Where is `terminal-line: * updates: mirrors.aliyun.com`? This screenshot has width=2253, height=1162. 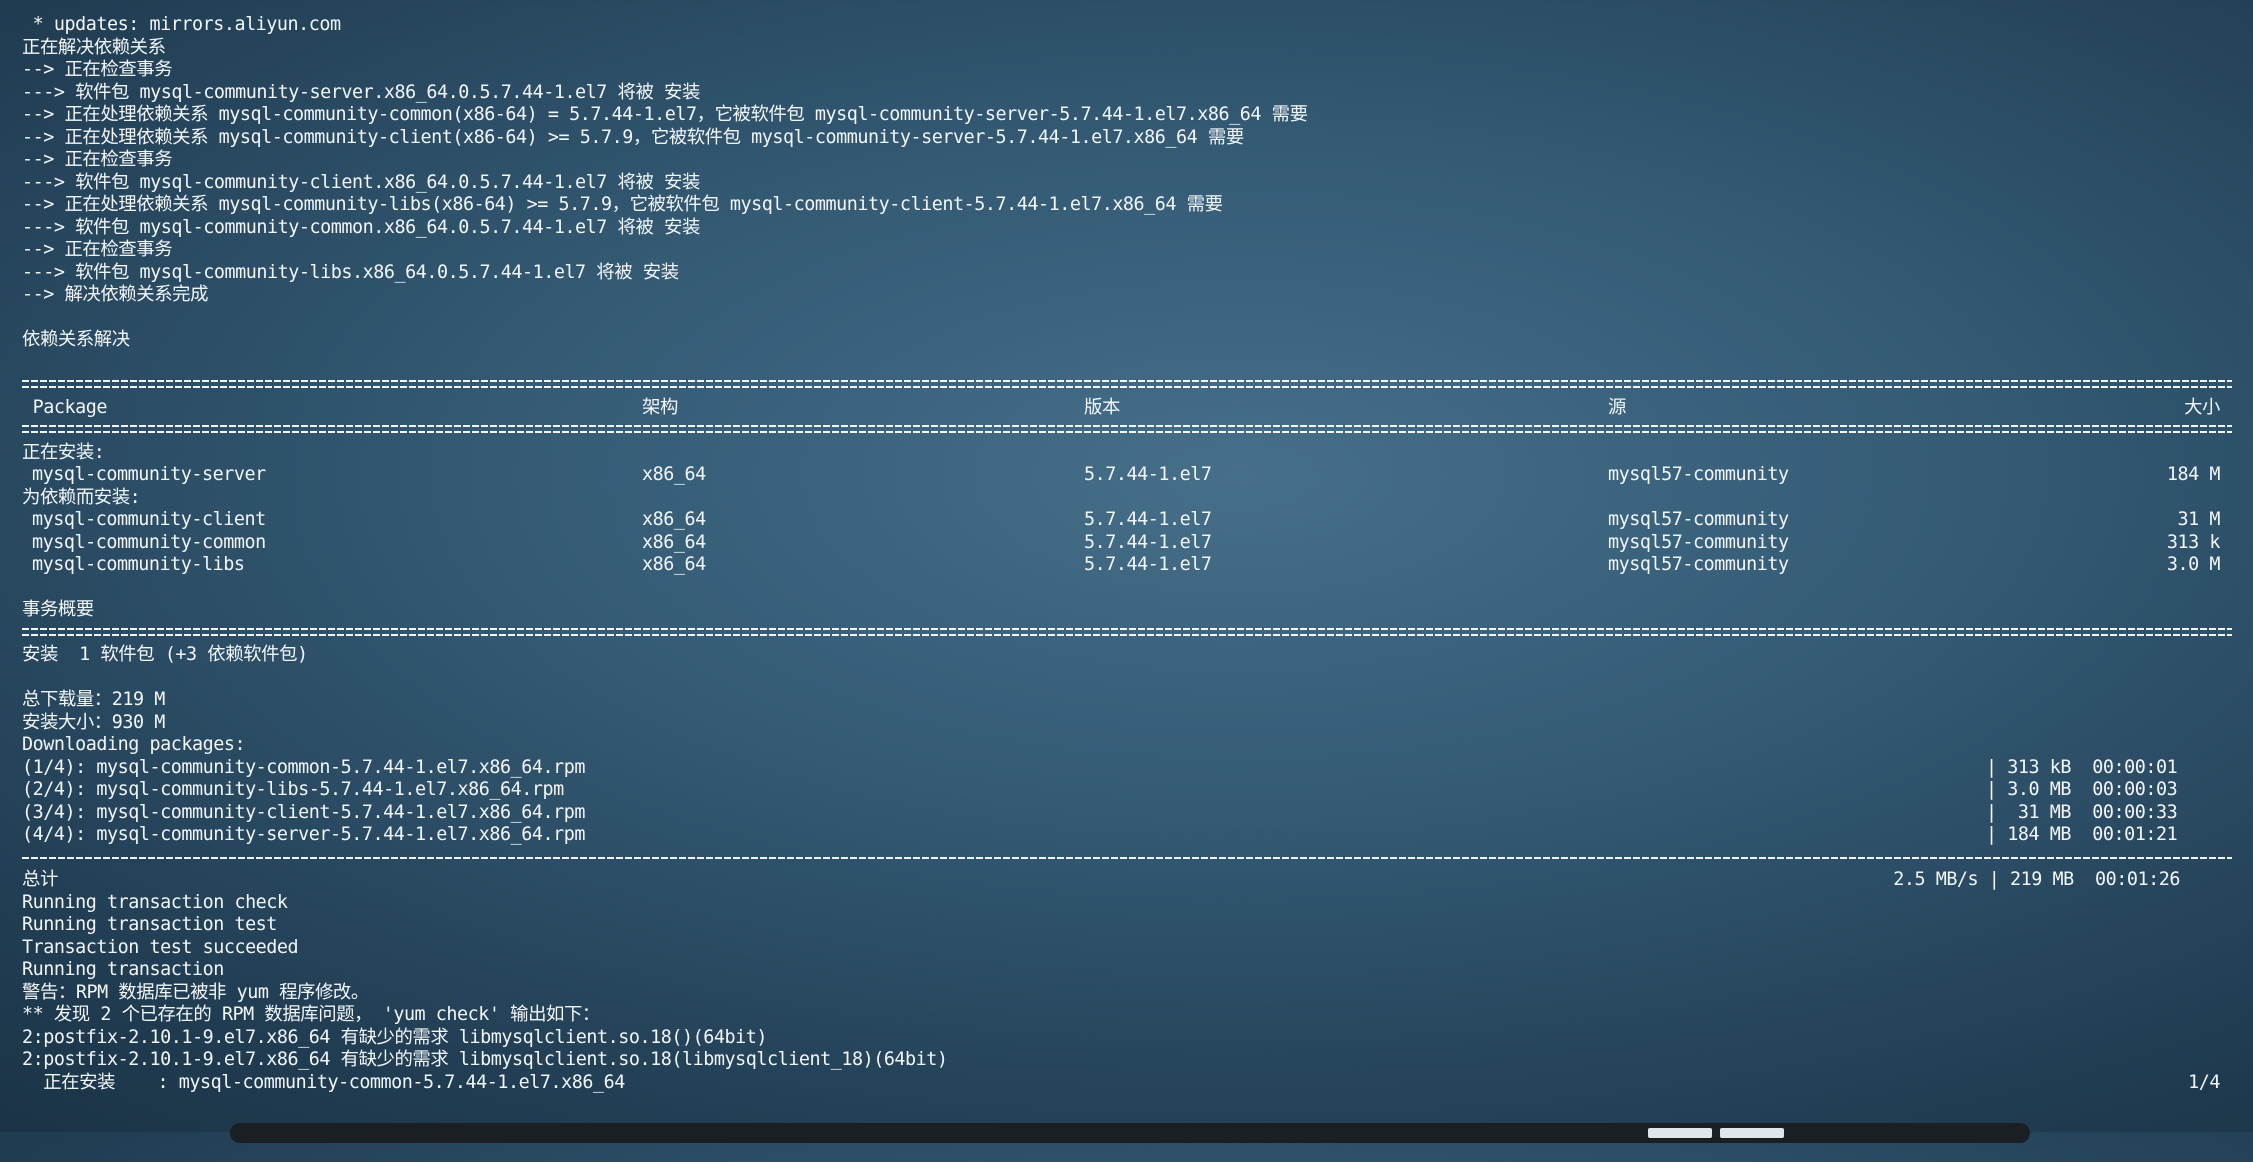
terminal-line: * updates: mirrors.aliyun.com is located at coordinates (182, 24).